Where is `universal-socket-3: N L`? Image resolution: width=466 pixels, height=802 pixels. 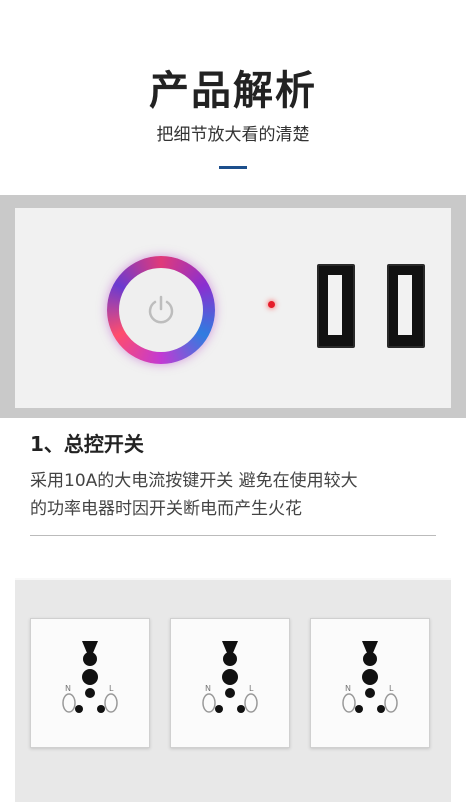
universal-socket-3: N L is located at coordinates (370, 683).